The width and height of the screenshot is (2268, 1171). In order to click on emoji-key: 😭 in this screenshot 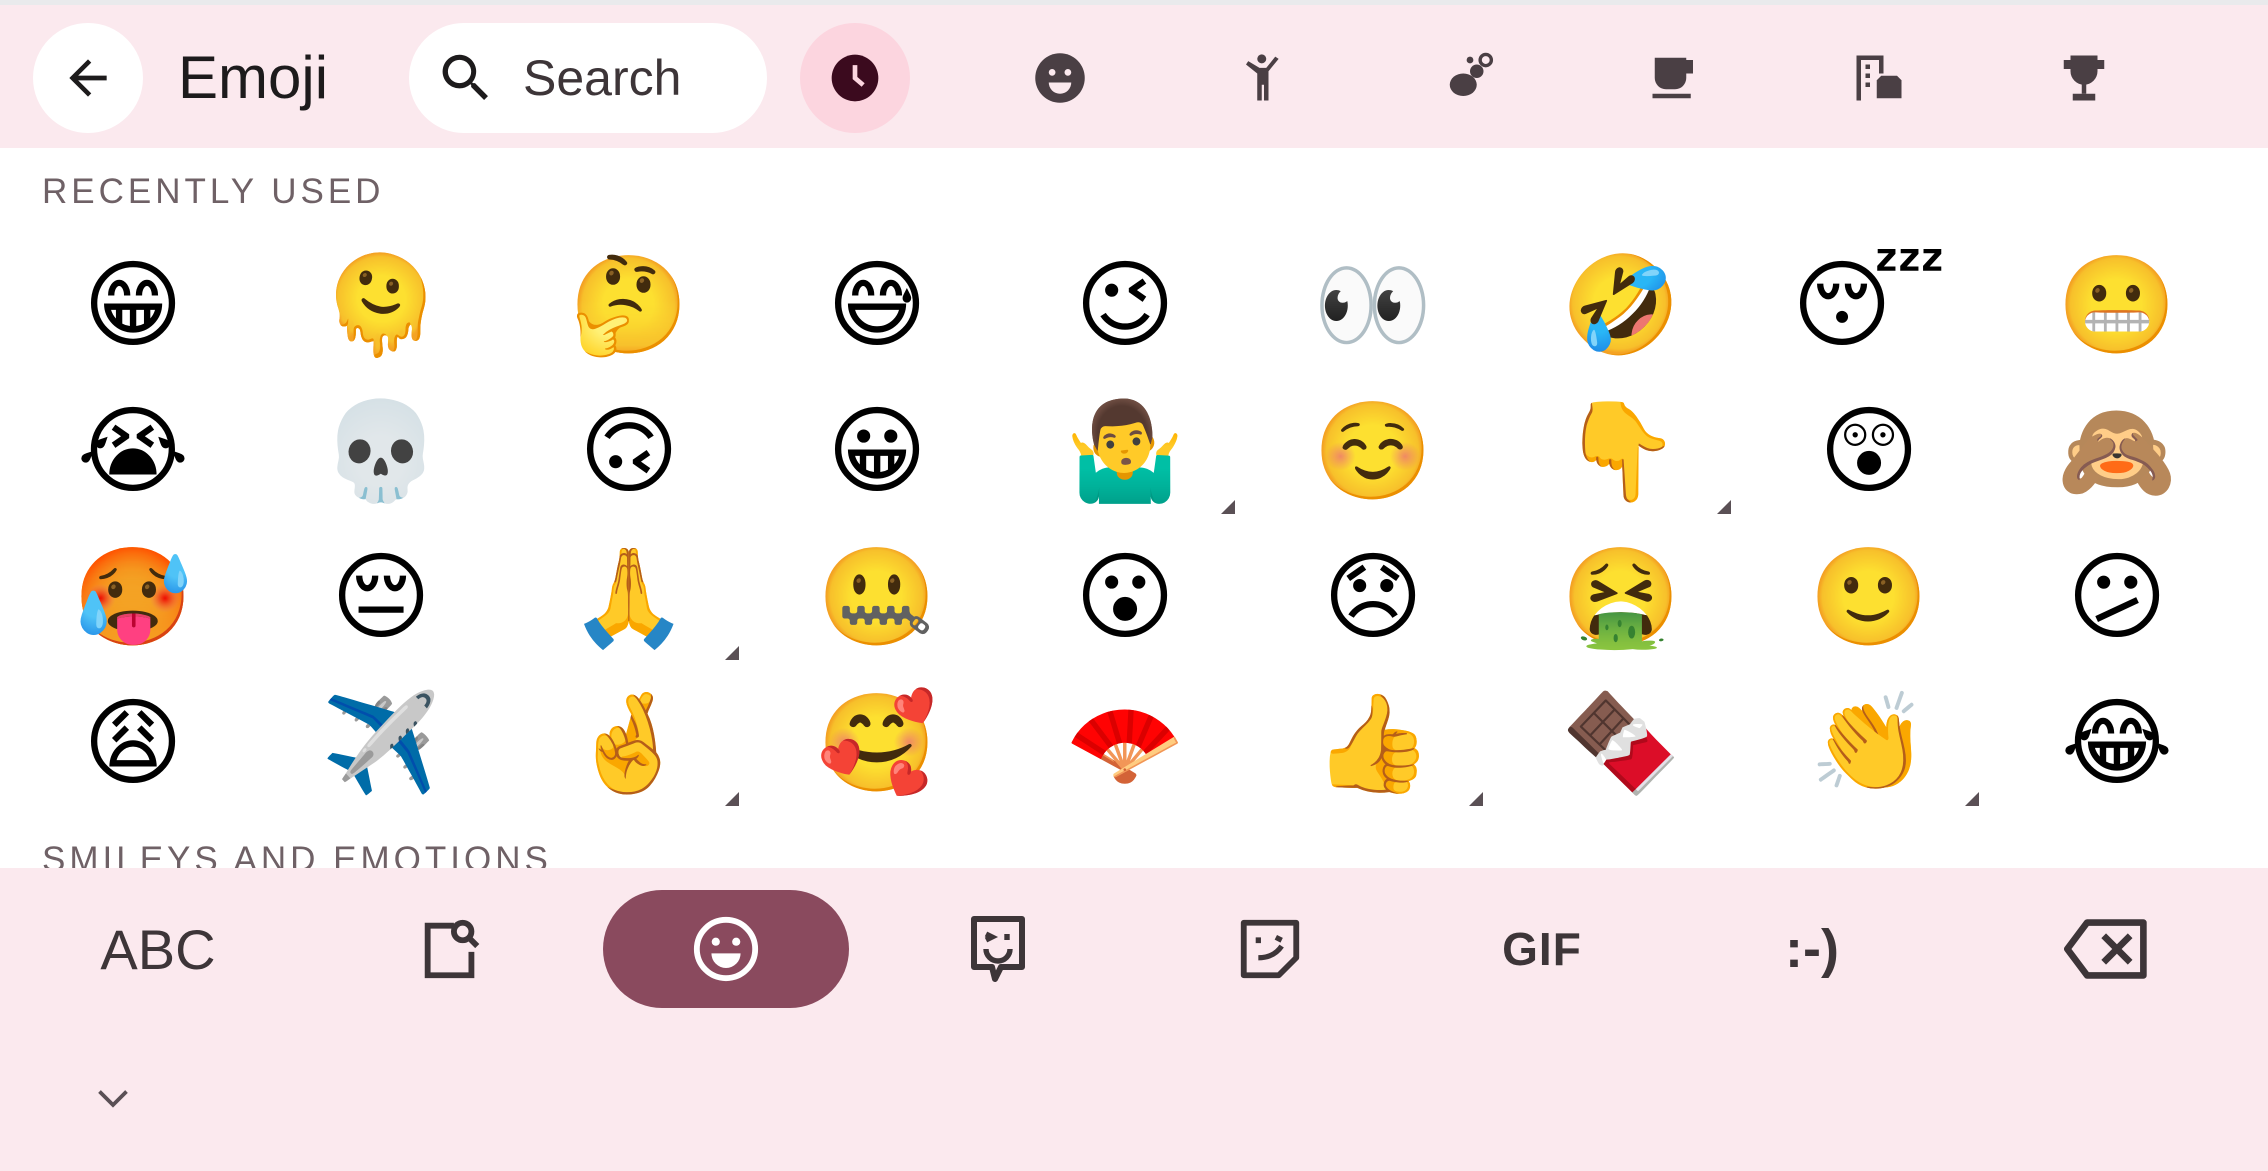, I will do `click(133, 451)`.